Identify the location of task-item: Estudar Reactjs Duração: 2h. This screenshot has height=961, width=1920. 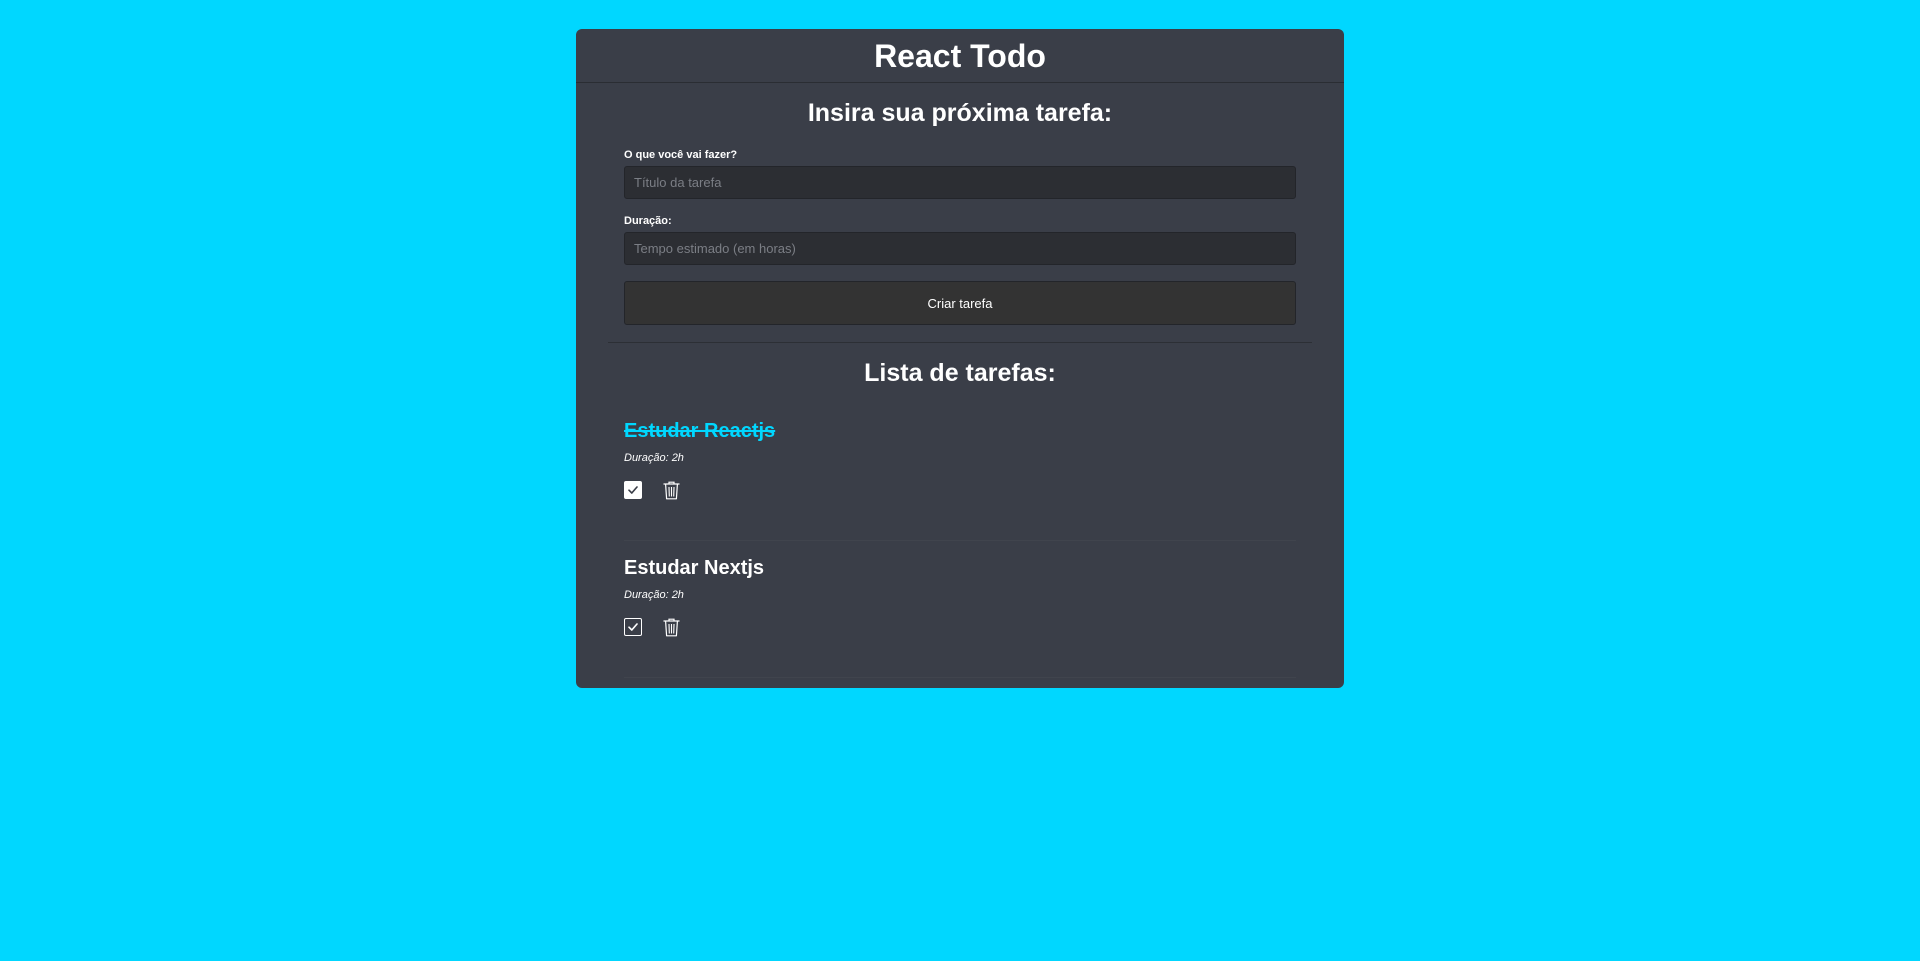
(960, 472).